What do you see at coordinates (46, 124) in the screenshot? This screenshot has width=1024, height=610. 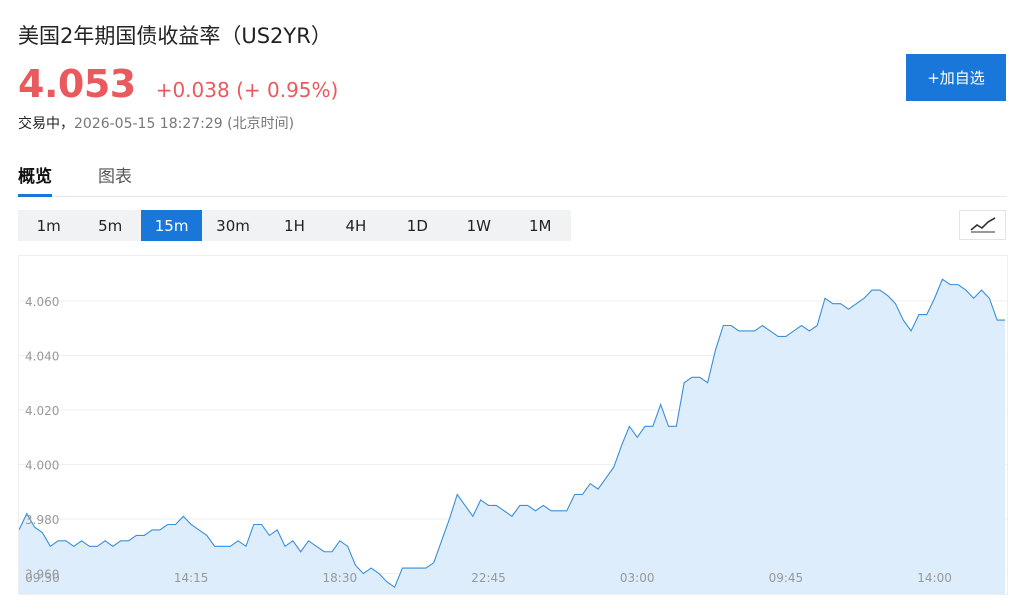 I see `trading-status: 交易中，` at bounding box center [46, 124].